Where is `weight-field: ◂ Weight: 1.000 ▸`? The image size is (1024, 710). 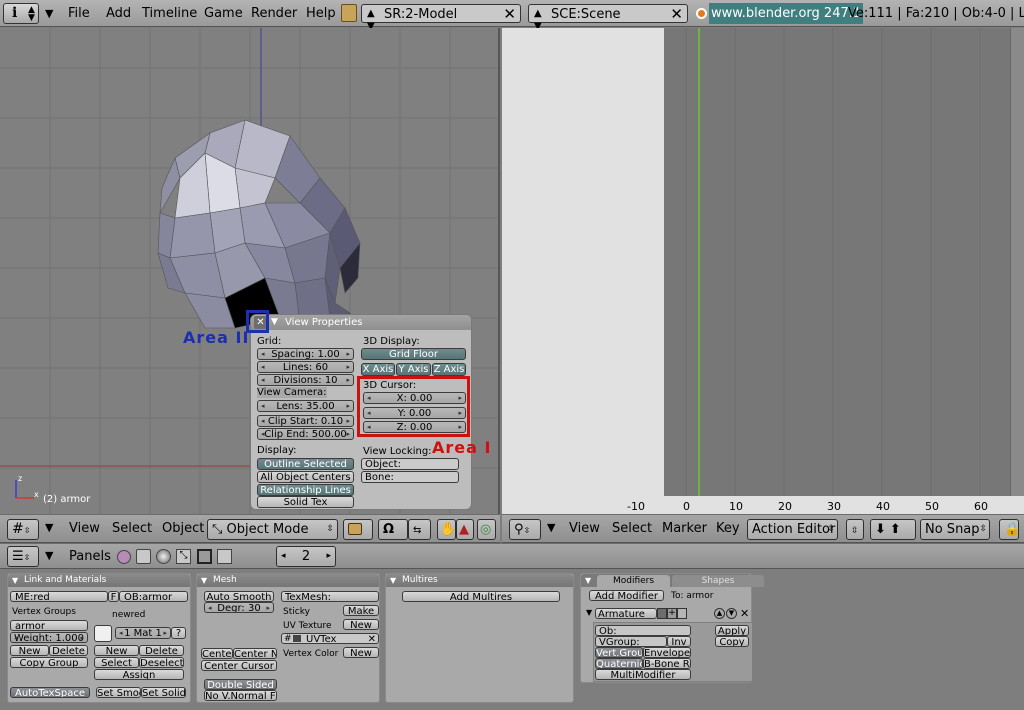
weight-field: ◂ Weight: 1.000 ▸ is located at coordinates (49, 637).